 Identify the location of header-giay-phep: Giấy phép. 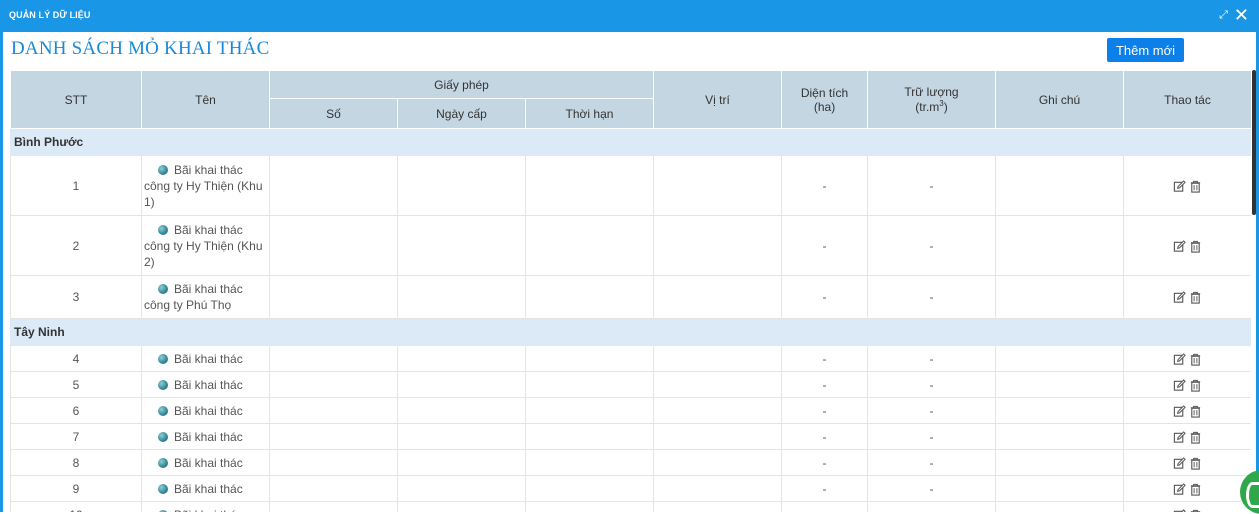
(462, 85).